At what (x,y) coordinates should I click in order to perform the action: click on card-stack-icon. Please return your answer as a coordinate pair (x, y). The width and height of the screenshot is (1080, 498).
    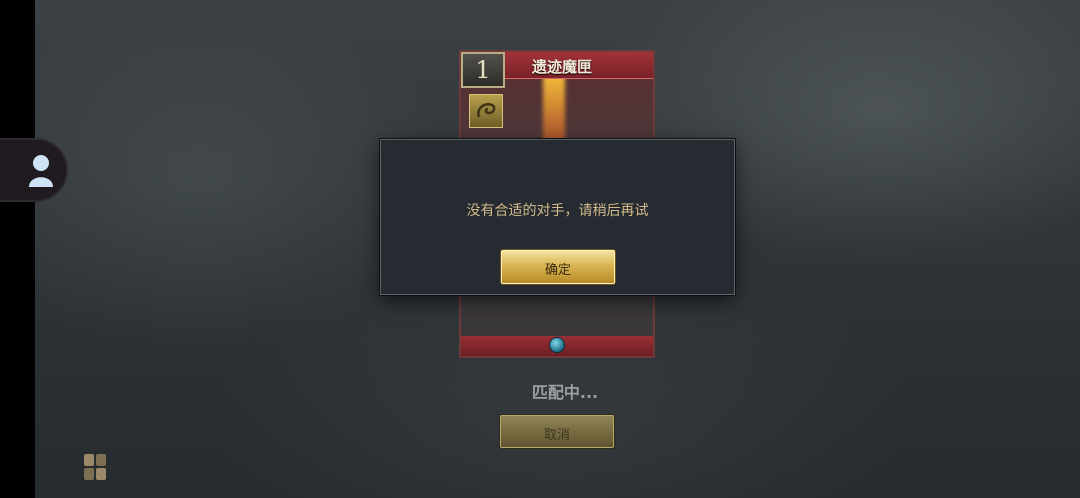
    Looking at the image, I should click on (95, 467).